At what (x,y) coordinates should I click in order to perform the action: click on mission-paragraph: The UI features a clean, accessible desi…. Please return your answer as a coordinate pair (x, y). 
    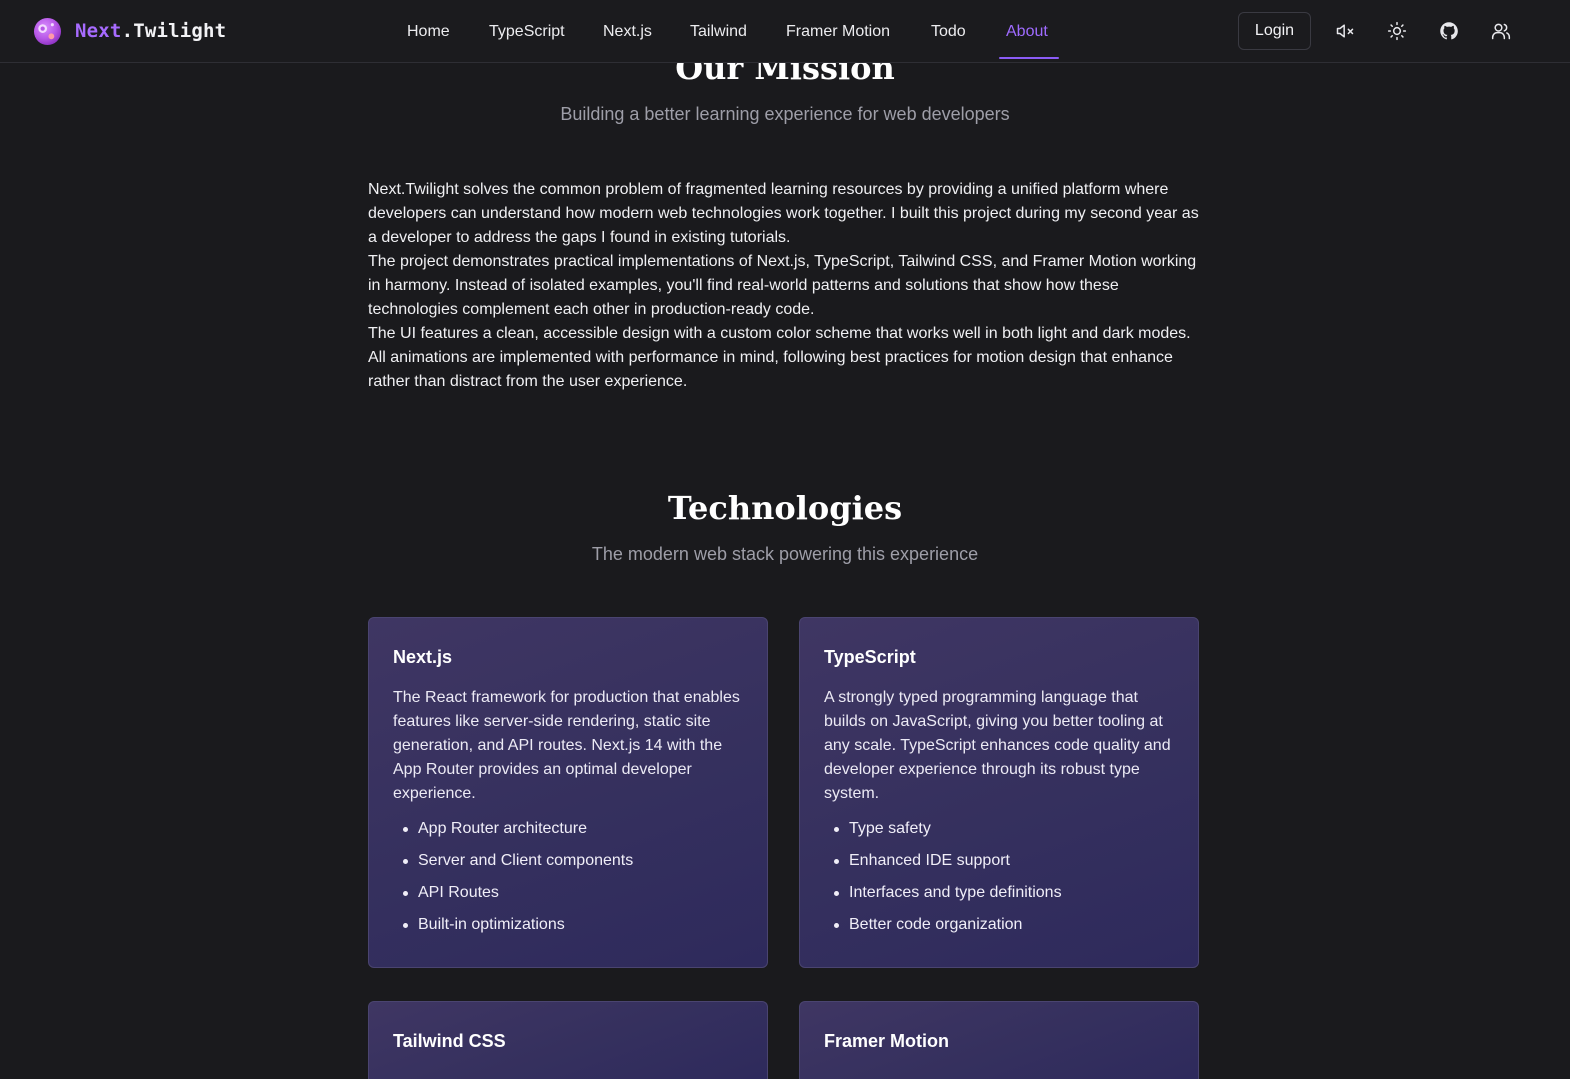
    Looking at the image, I should click on (779, 357).